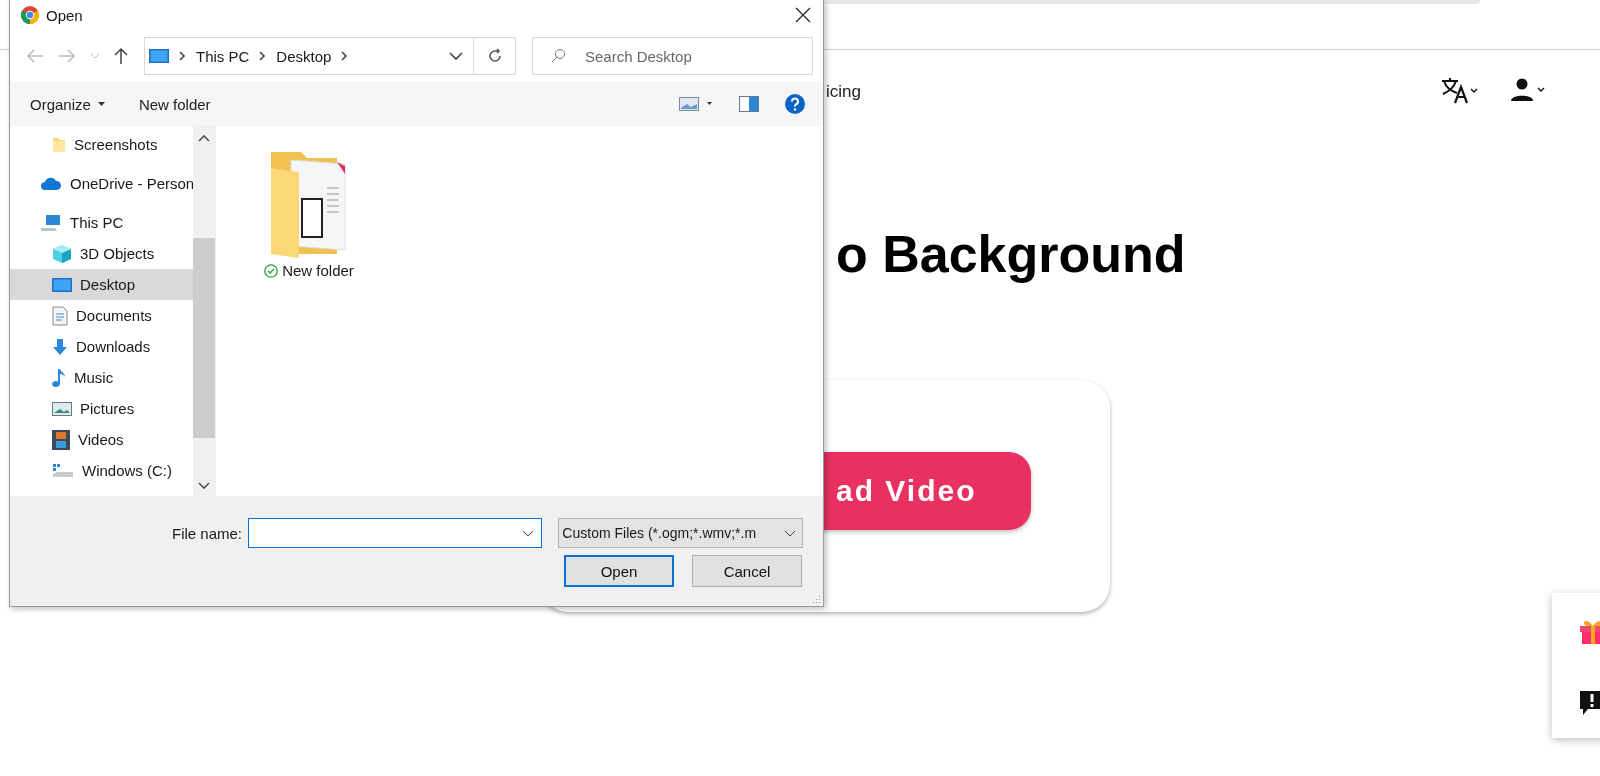 The width and height of the screenshot is (1600, 776). What do you see at coordinates (204, 486) in the screenshot?
I see `scroll-down-icon` at bounding box center [204, 486].